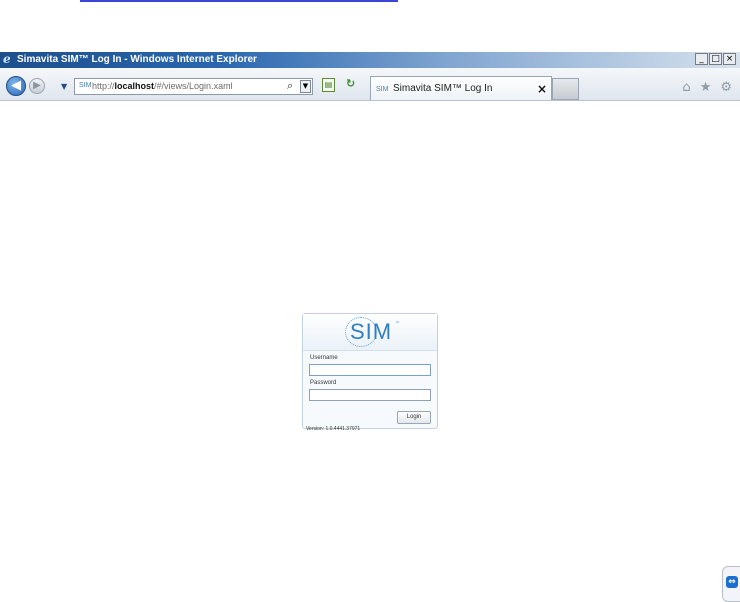 The image size is (740, 602). Describe the element at coordinates (542, 89) in the screenshot. I see `tab-close-icon: ×` at that location.